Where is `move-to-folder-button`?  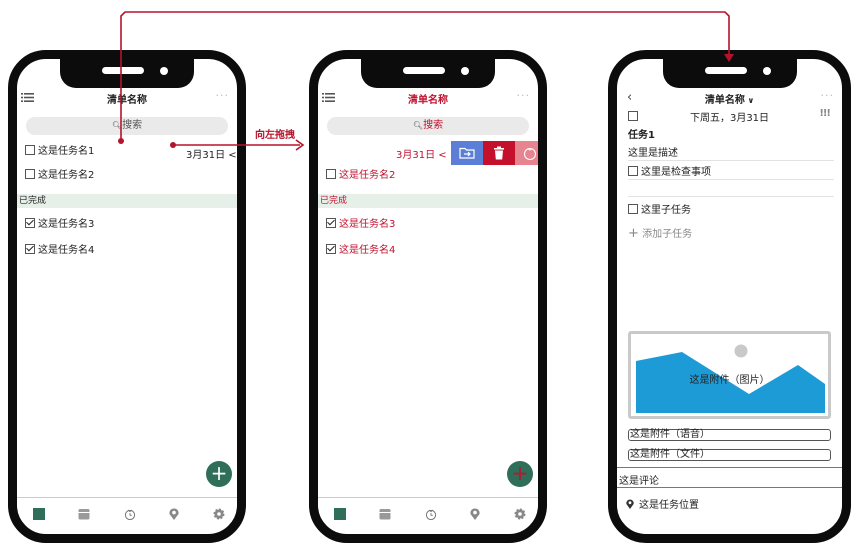
move-to-folder-button is located at coordinates (467, 153).